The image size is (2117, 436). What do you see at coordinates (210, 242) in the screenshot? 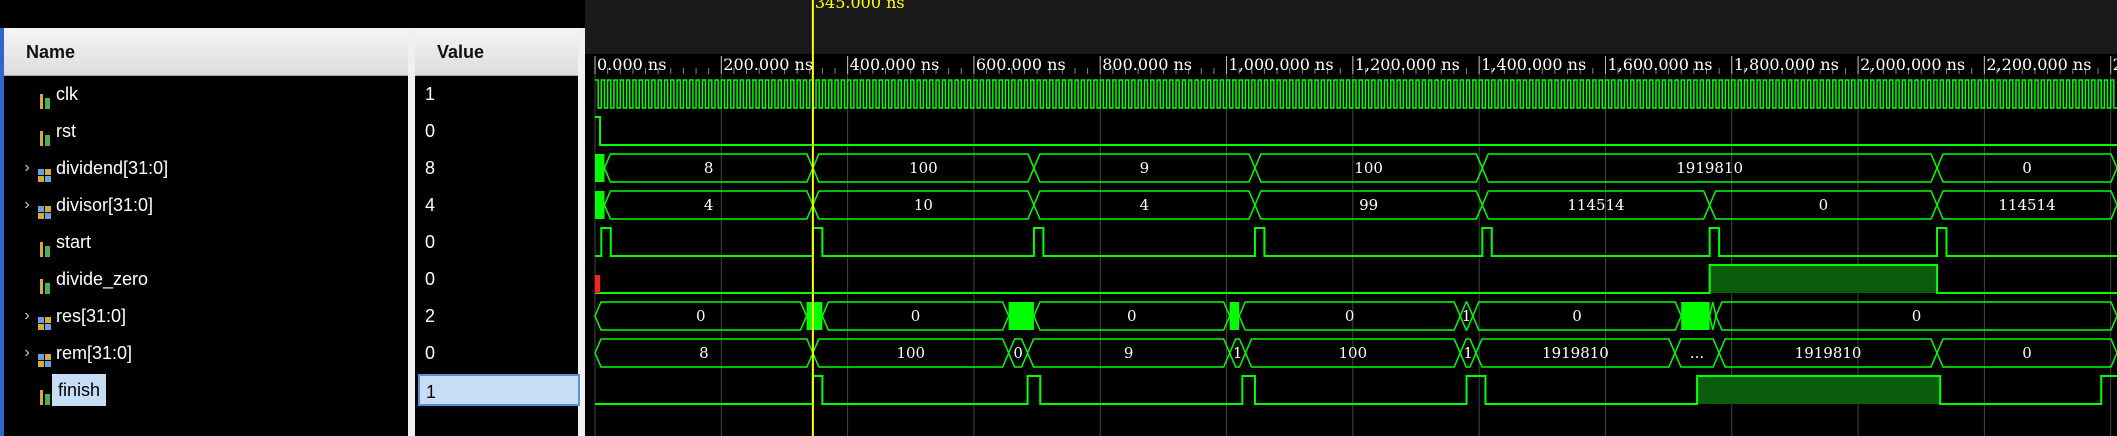
I see `signal-row-start: start` at bounding box center [210, 242].